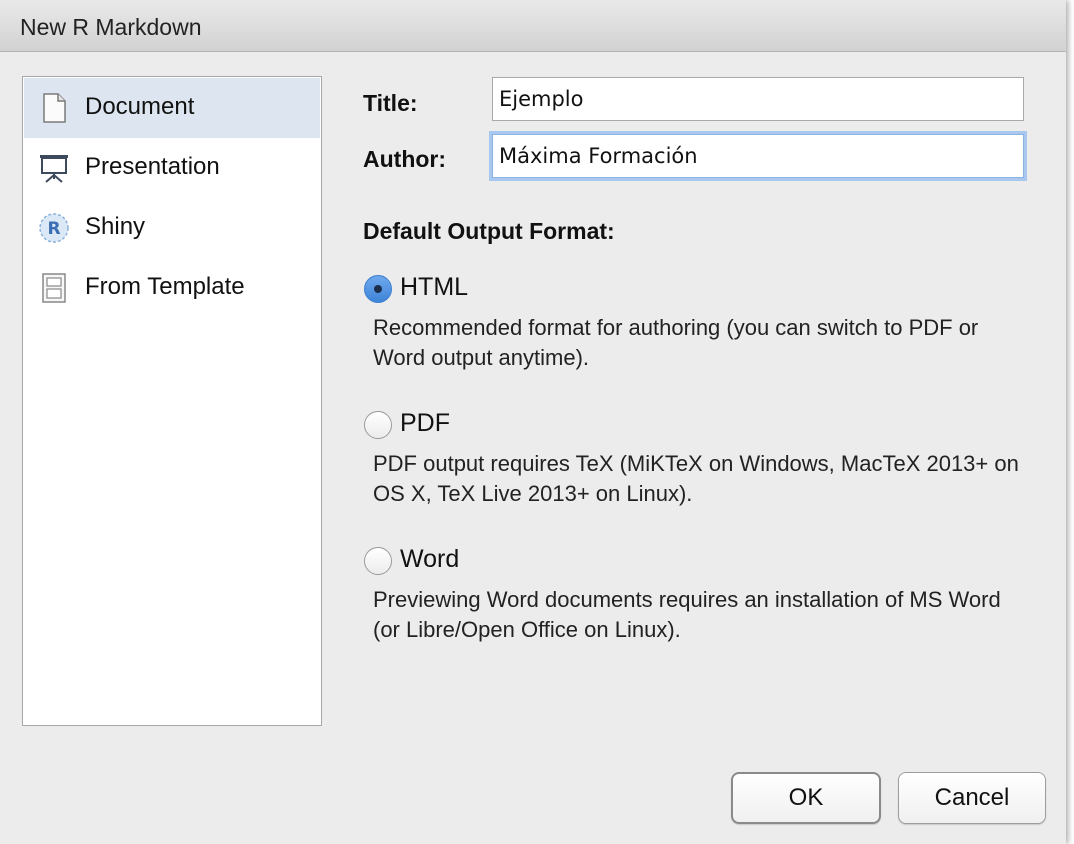  Describe the element at coordinates (54, 168) in the screenshot. I see `presentation-icon` at that location.